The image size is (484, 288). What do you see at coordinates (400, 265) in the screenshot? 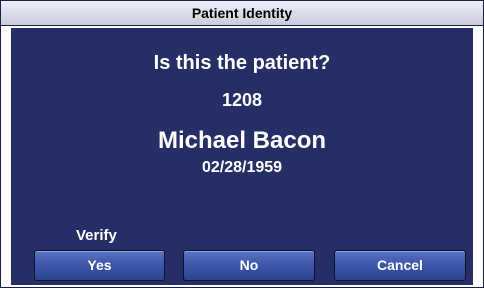
I see `cancel-button: Cancel` at bounding box center [400, 265].